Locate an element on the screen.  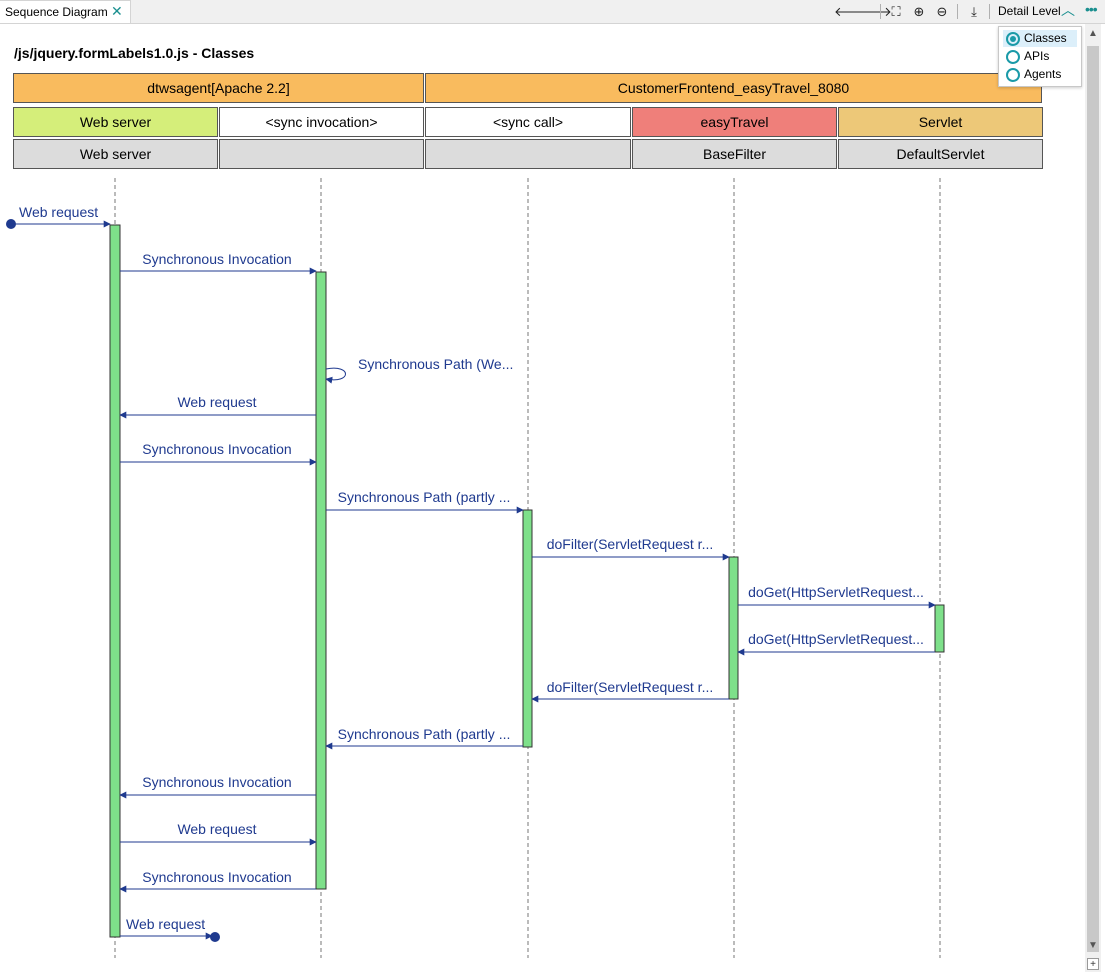
option-label: APIs is located at coordinates (1037, 56).